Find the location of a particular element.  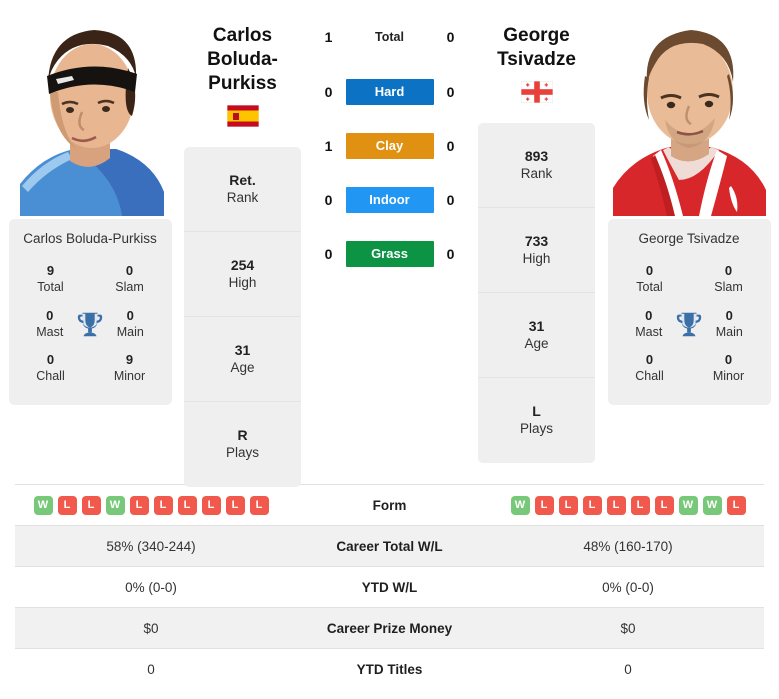

flag-spain-icon is located at coordinates (242, 115).